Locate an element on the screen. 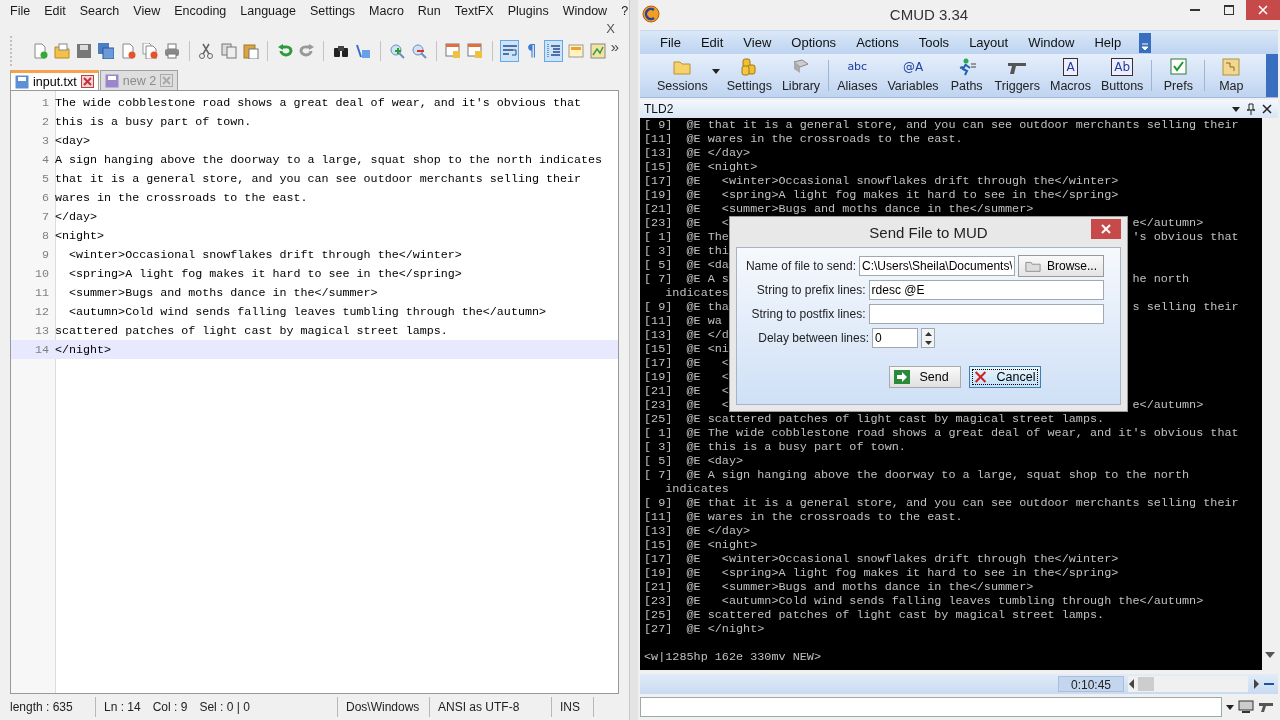 The height and width of the screenshot is (720, 1280). zoom-in-icon is located at coordinates (397, 51).